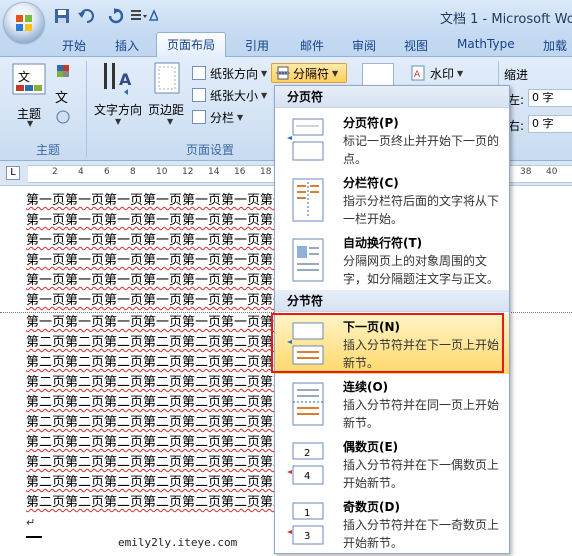 The width and height of the screenshot is (572, 556). I want to click on ribbon-tabs: 开始 插入 页面布局 引用 邮件 审阅 视图 MathType 加载, so click(286, 44).